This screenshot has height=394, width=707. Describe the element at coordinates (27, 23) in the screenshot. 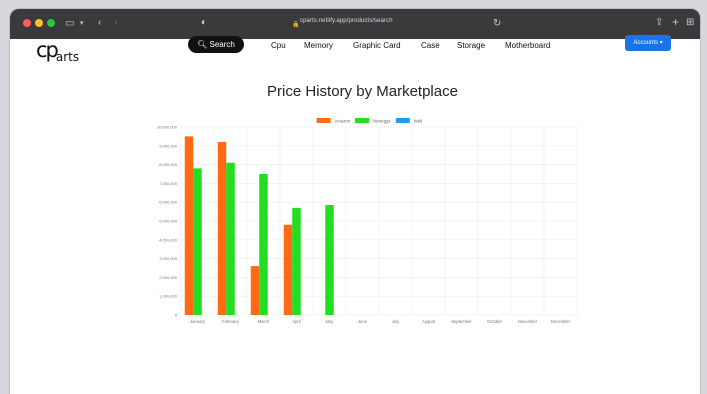

I see `close-window-button` at that location.